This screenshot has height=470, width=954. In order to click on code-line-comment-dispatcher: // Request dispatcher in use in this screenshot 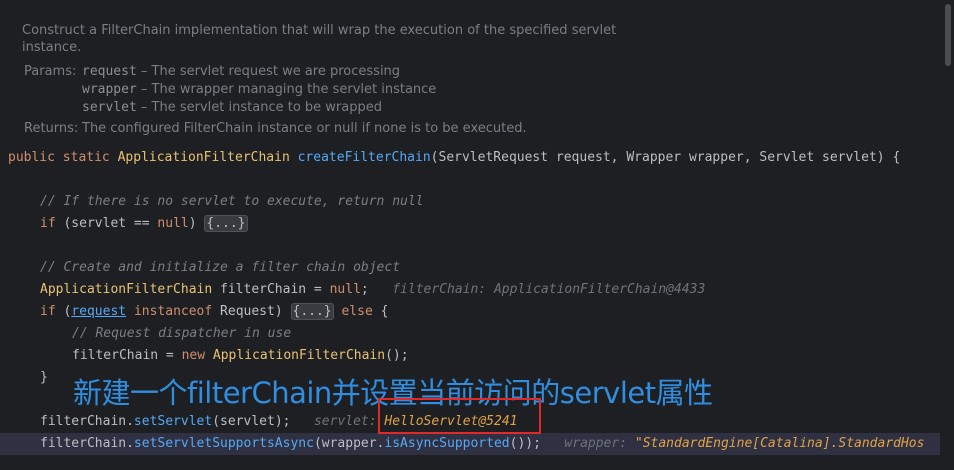, I will do `click(477, 334)`.